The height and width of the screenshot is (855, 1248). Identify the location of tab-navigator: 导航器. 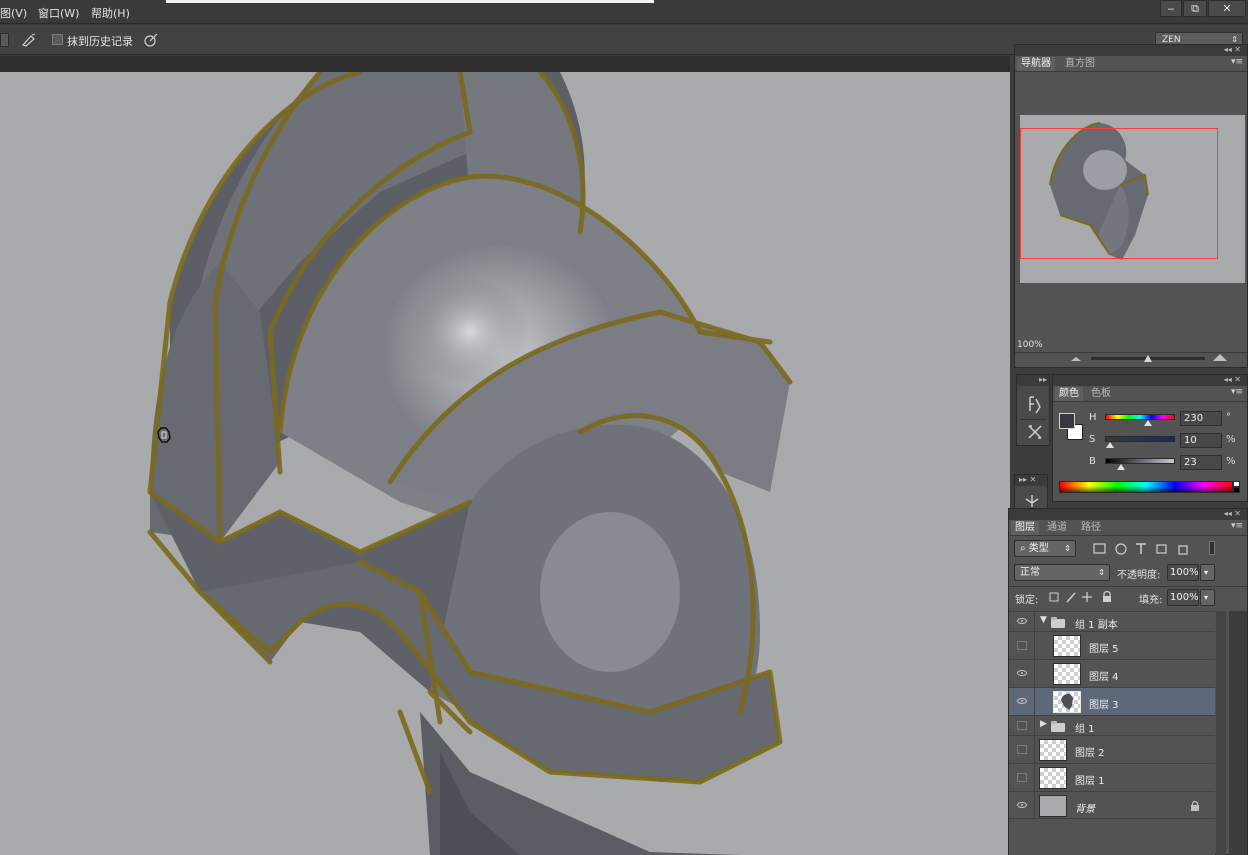
(1036, 64).